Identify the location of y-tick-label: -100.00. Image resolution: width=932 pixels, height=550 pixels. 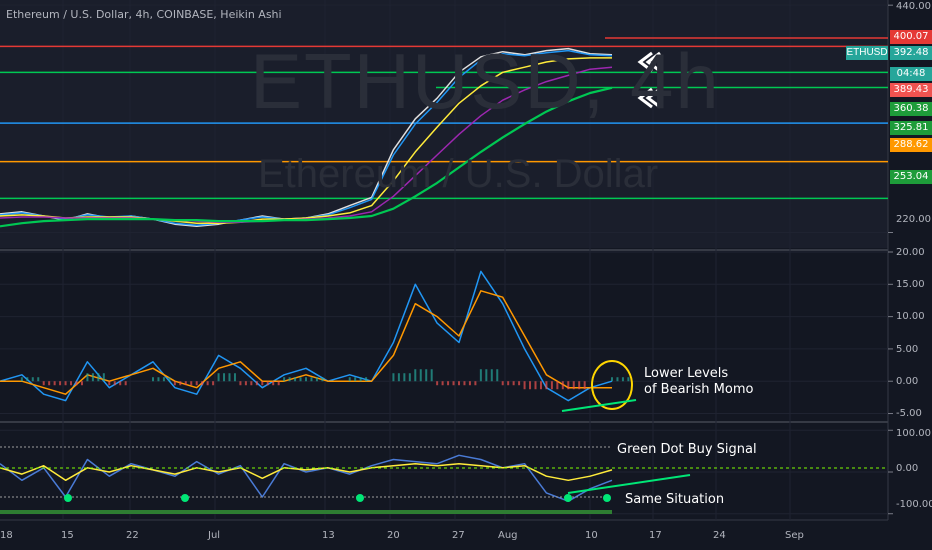
(914, 504).